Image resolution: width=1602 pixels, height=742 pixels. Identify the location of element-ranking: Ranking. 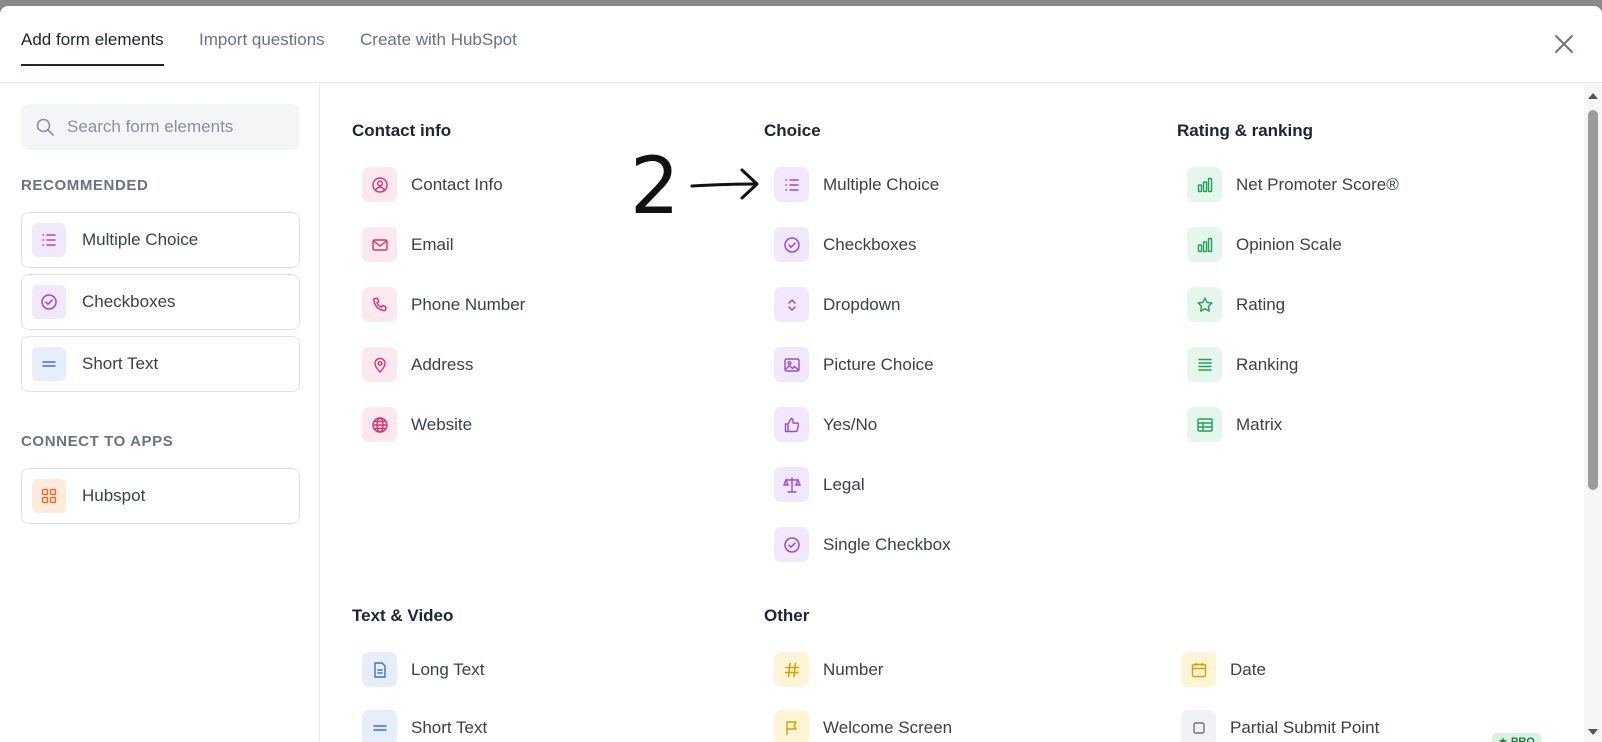
(1352, 365).